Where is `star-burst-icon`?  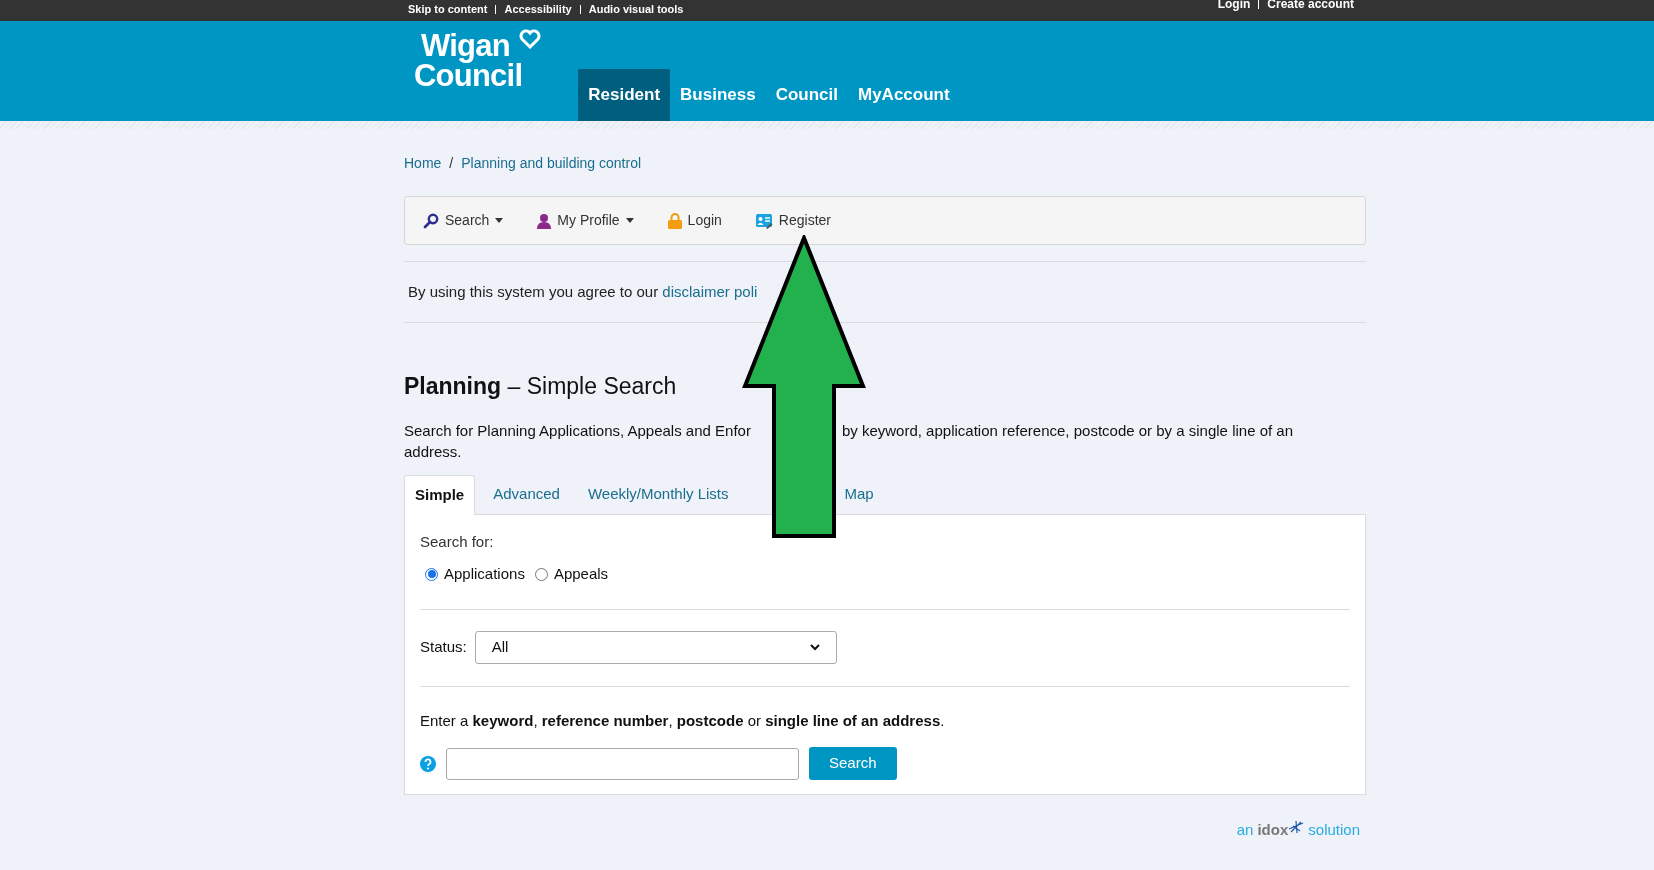
star-burst-icon is located at coordinates (1296, 826).